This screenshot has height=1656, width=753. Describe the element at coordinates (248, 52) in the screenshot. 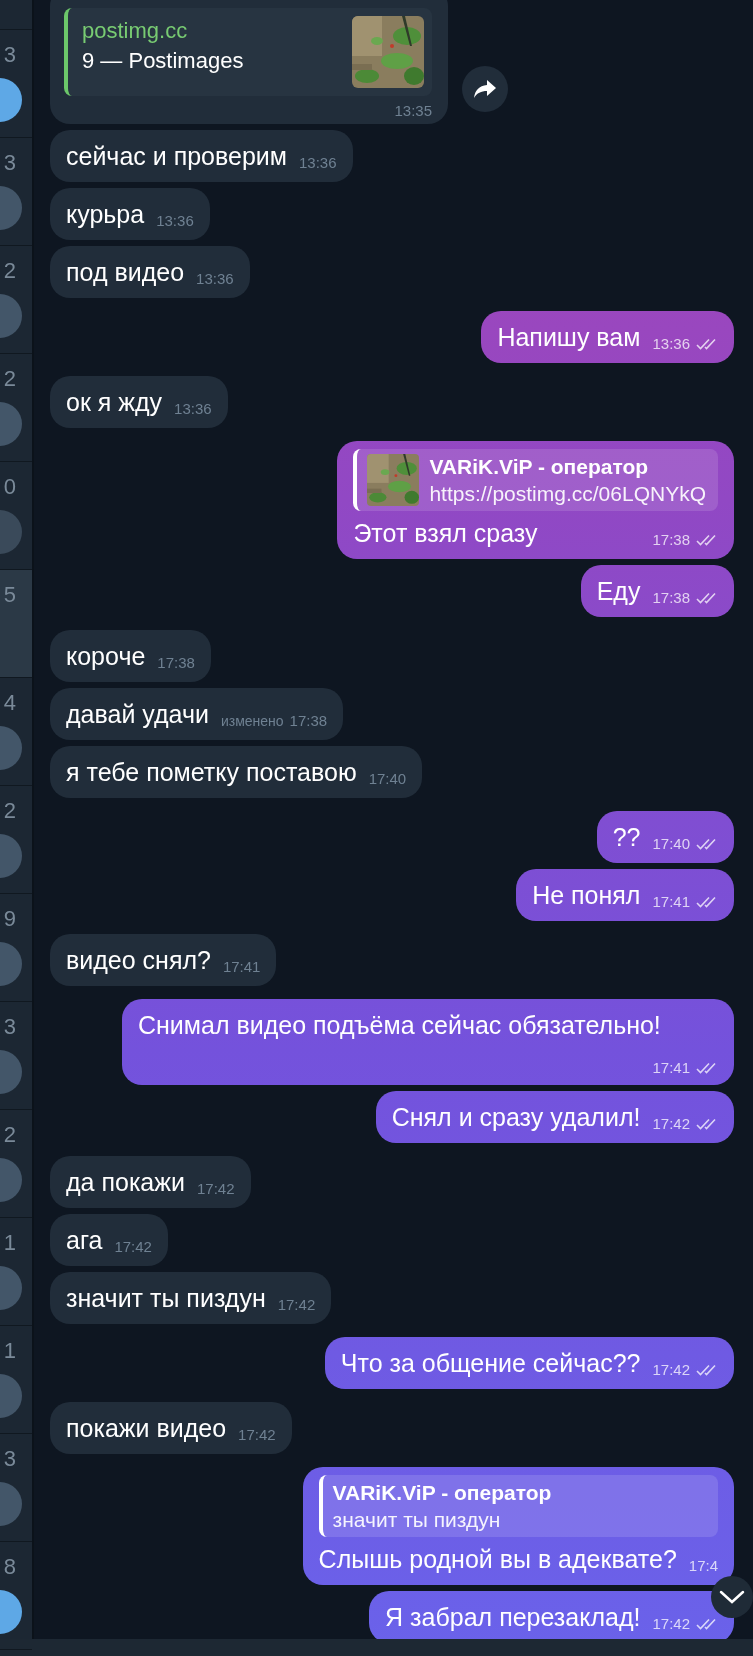

I see `link-preview-card: postimg.cc 9 — Postimages` at that location.